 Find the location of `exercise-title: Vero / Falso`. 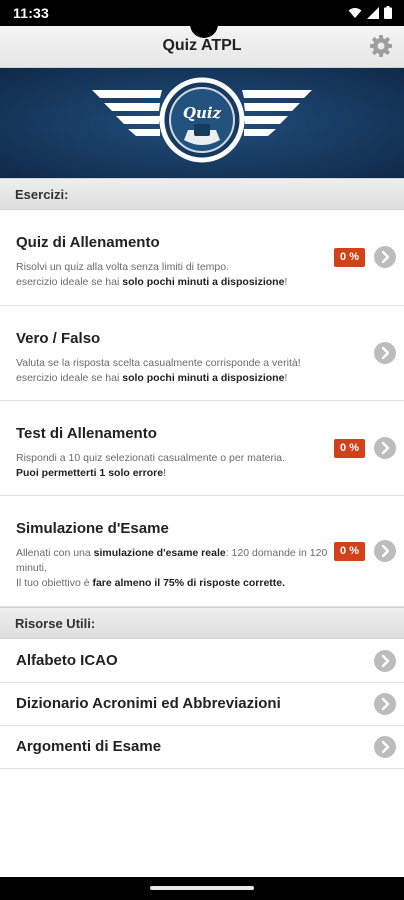

exercise-title: Vero / Falso is located at coordinates (58, 338).